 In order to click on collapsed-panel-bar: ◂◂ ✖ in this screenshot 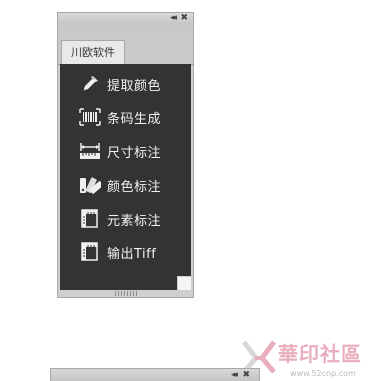, I will do `click(155, 374)`.